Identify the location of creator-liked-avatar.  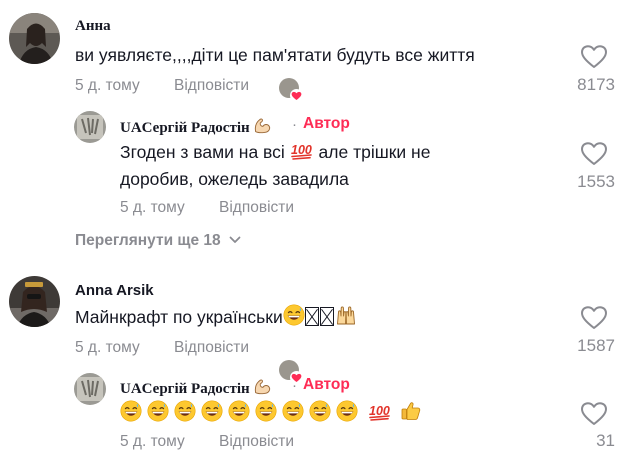
(291, 90).